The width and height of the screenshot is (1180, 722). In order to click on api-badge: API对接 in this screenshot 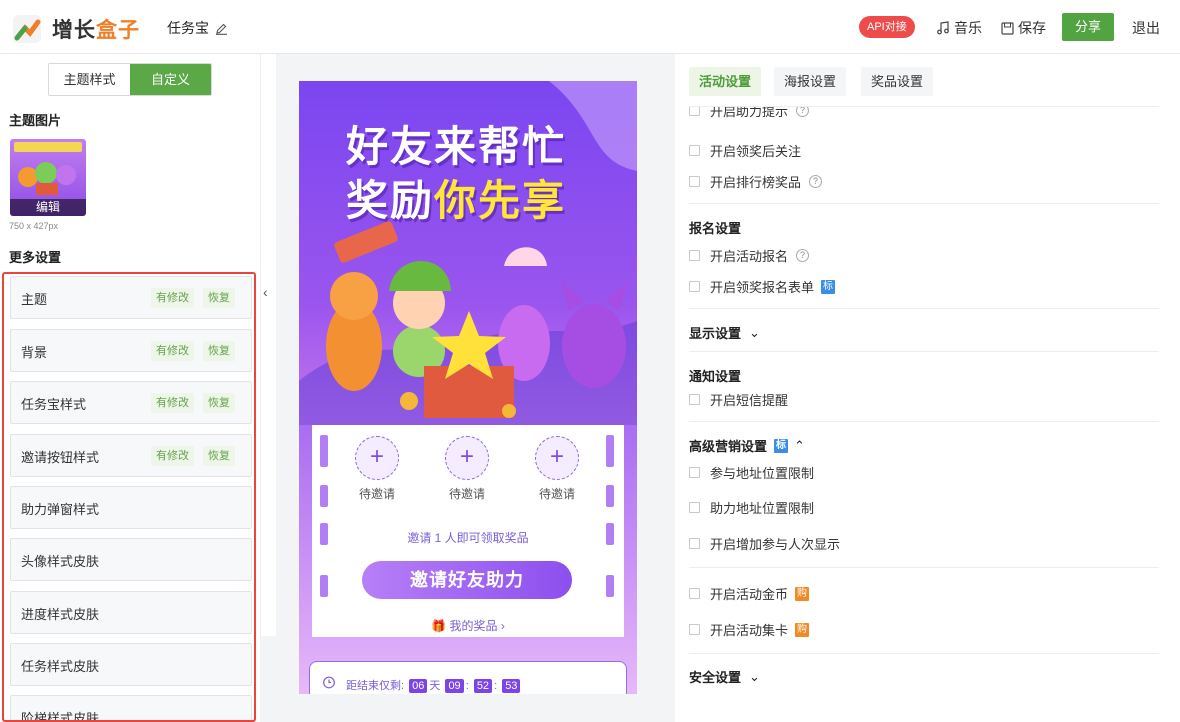, I will do `click(887, 27)`.